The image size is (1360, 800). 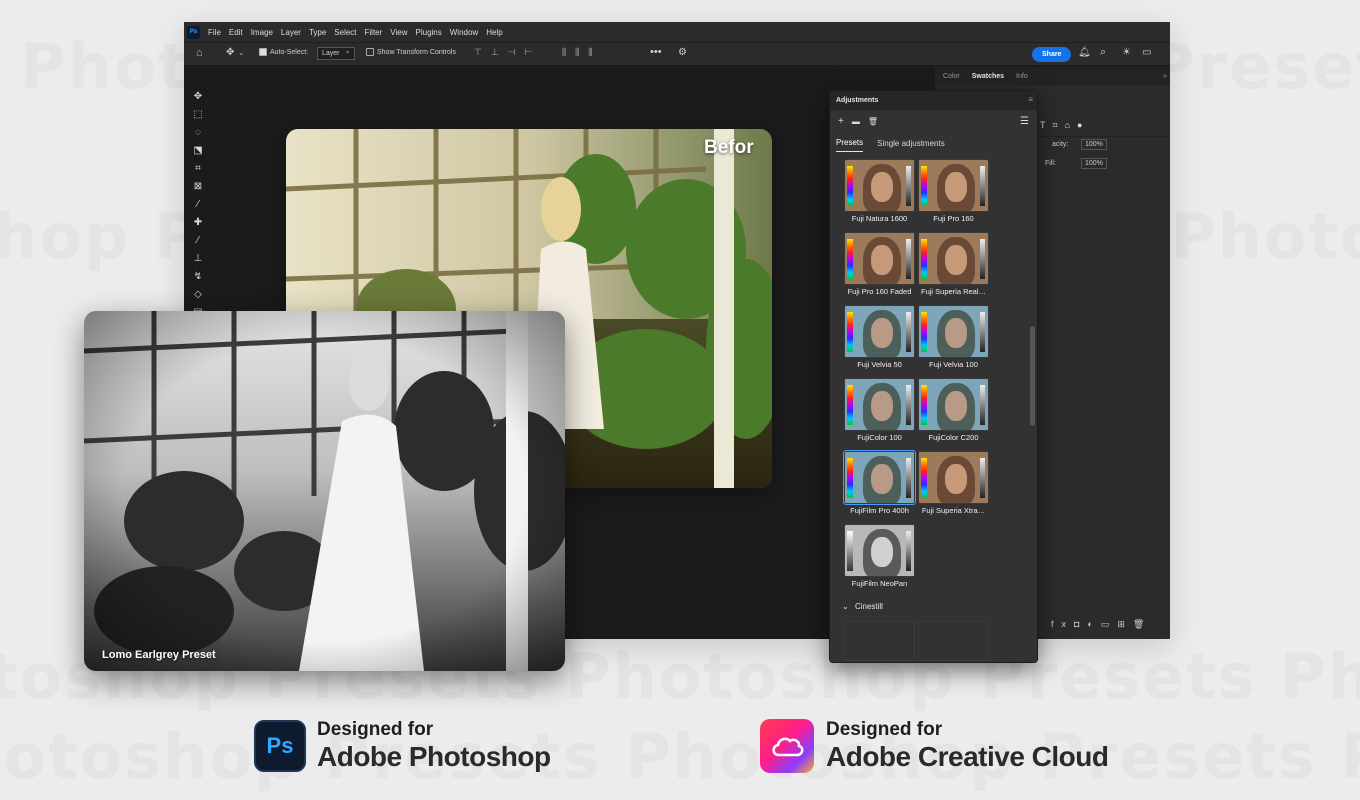 What do you see at coordinates (1084, 52) in the screenshot?
I see `bell-icon: 🔔︎` at bounding box center [1084, 52].